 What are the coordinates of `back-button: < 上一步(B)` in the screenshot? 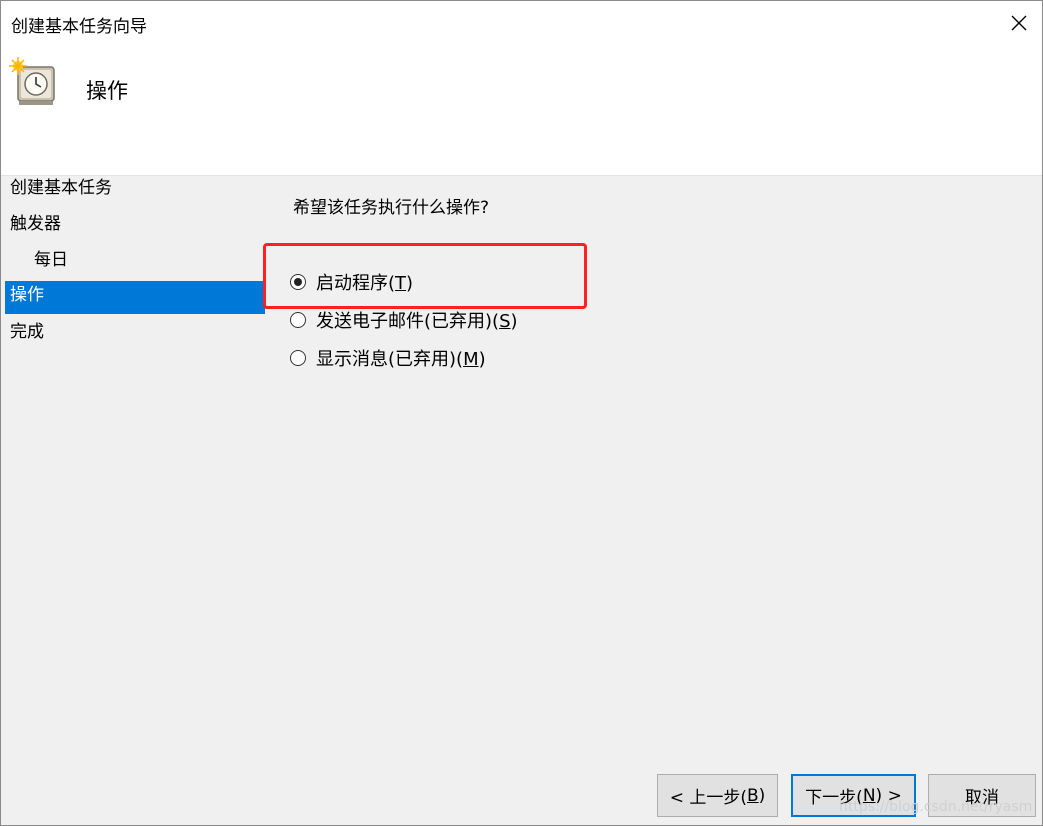 It's located at (717, 795).